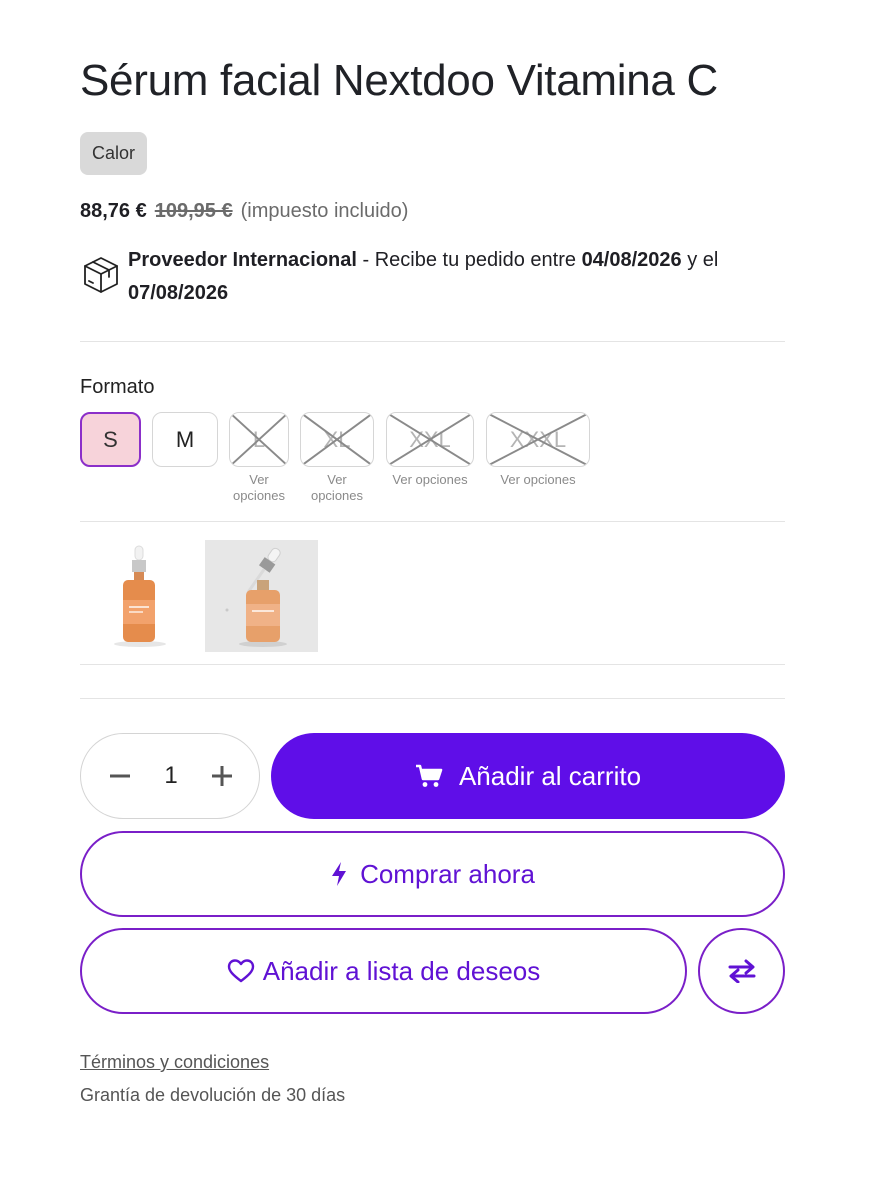 The image size is (896, 1200). I want to click on lightning-icon, so click(339, 874).